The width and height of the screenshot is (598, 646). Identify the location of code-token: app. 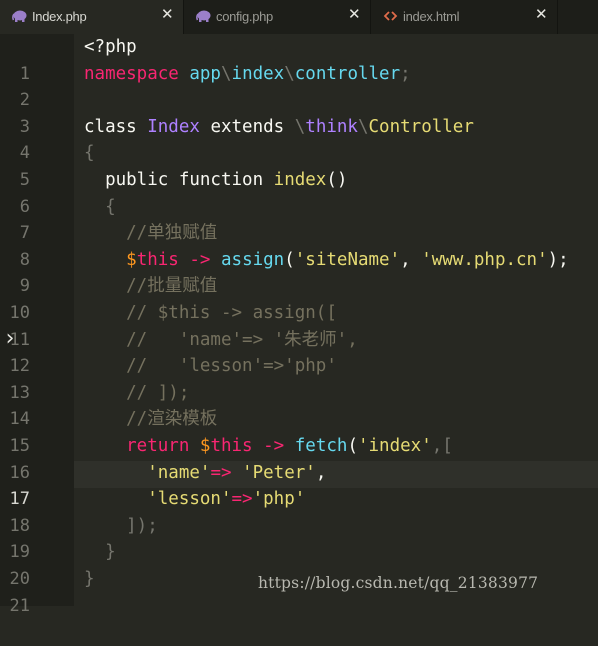
(199, 73).